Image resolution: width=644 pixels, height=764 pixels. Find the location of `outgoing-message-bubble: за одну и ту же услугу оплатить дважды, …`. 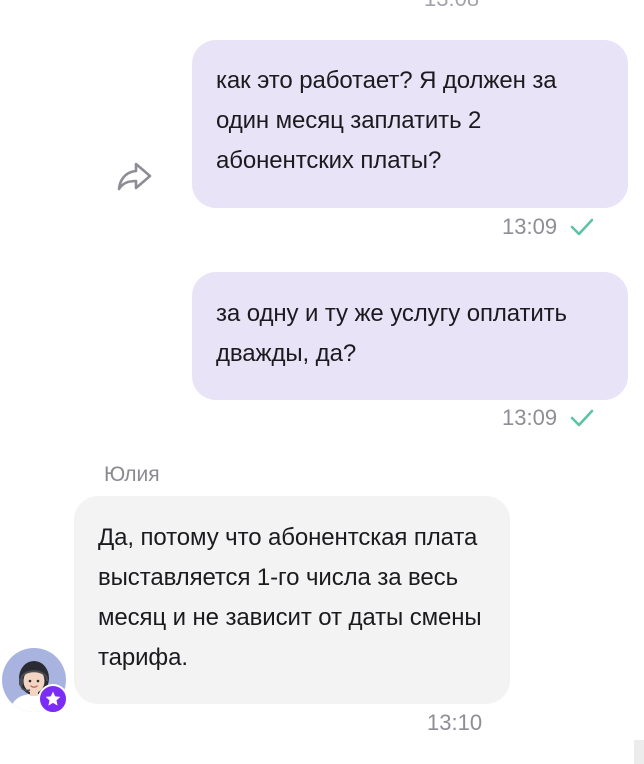

outgoing-message-bubble: за одну и ту же услугу оплатить дважды, … is located at coordinates (410, 336).